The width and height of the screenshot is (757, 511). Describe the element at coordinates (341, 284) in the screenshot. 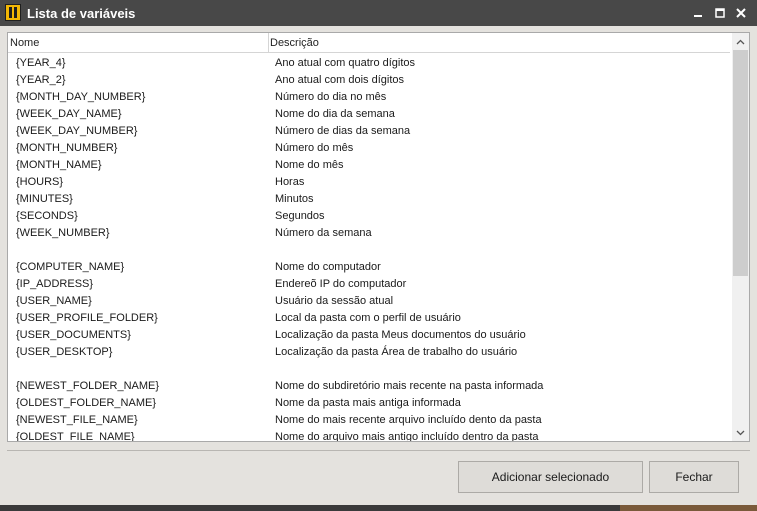

I see `variable-description: Endereõ IP do computador` at that location.